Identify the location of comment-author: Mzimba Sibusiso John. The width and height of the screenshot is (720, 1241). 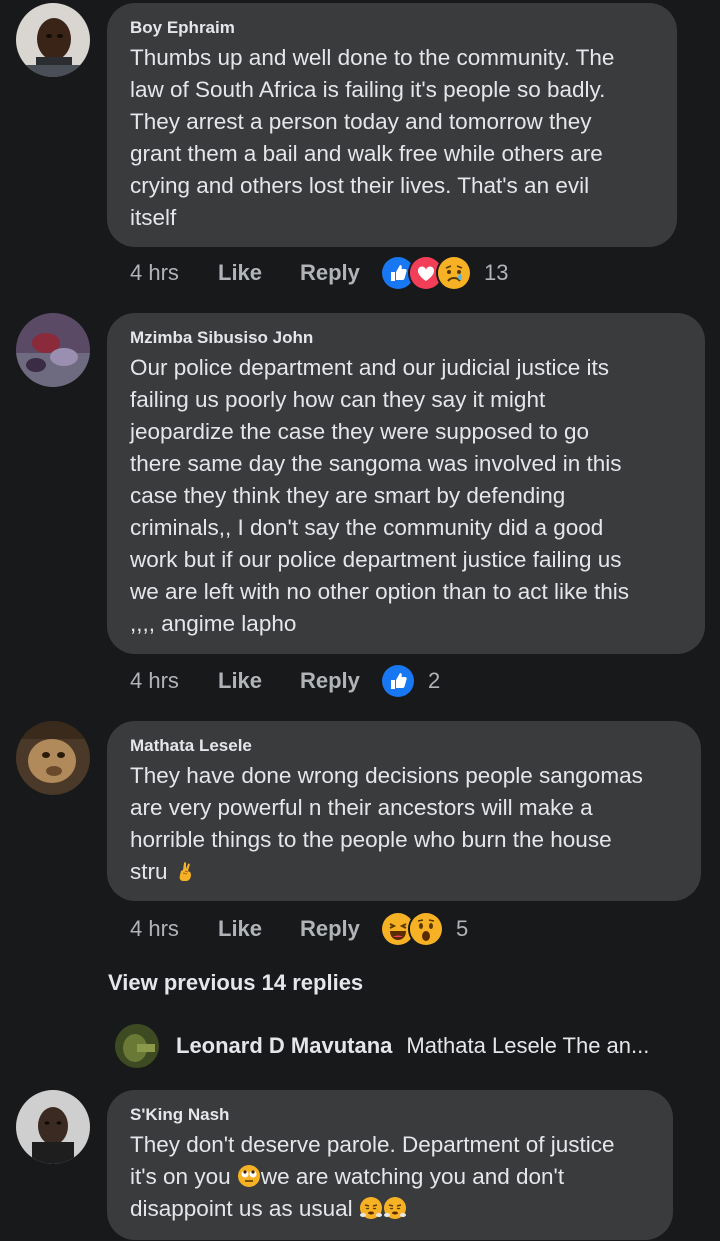
(405, 338).